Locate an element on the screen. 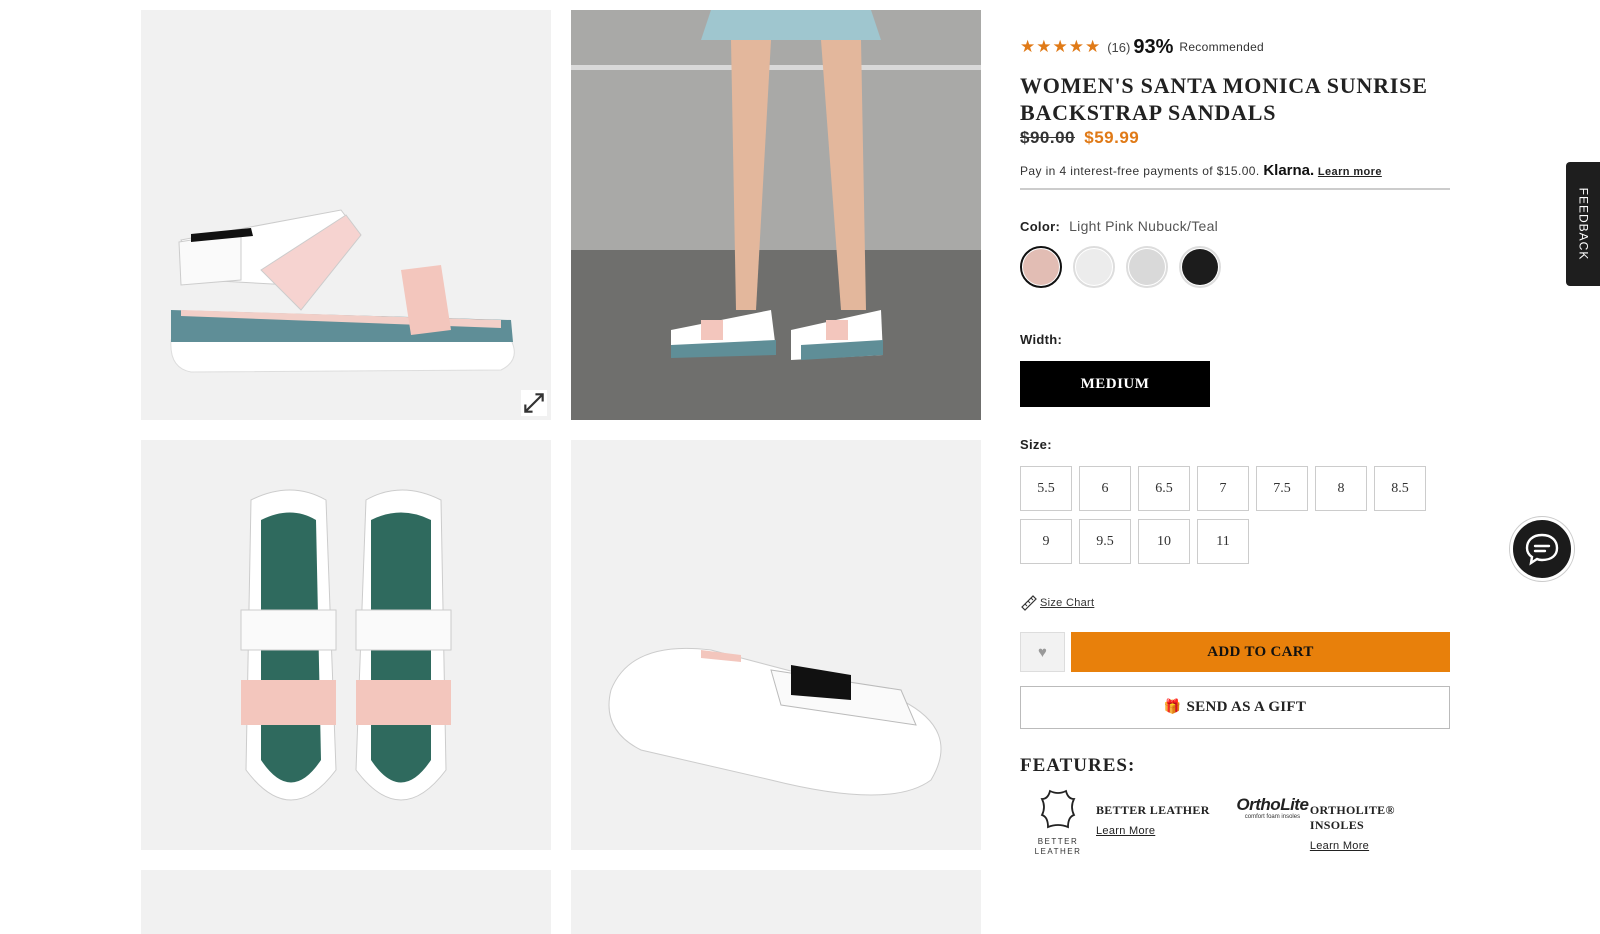 This screenshot has height=934, width=1600. ortholite-logo-text: OrthoLite is located at coordinates (1272, 804).